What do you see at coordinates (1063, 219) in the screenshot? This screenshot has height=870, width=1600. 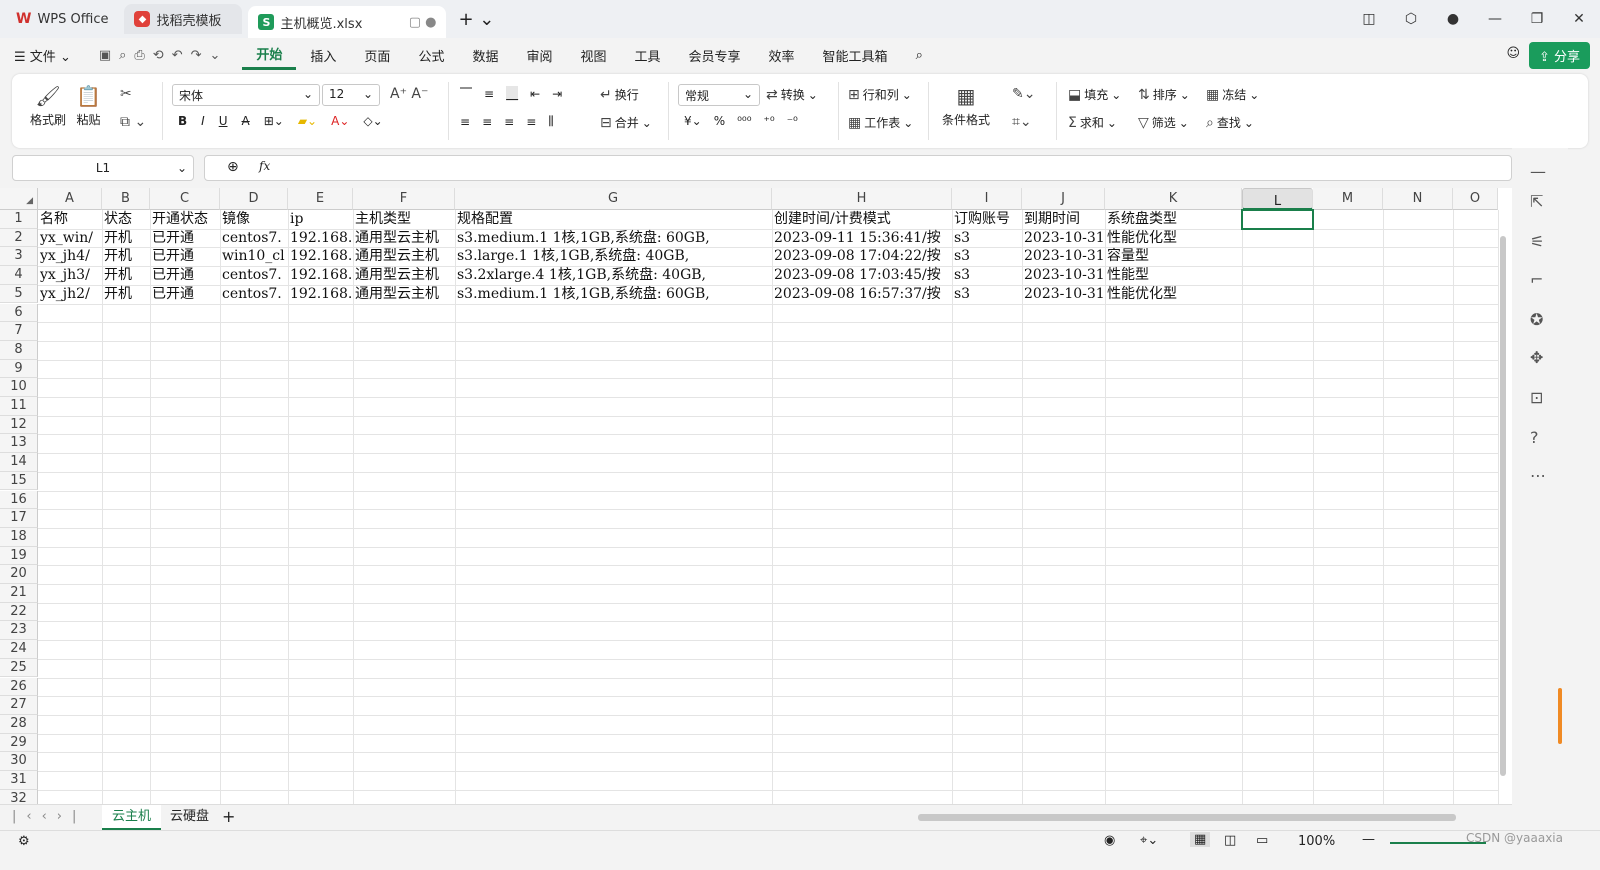 I see `cell-J1: 到期时间` at bounding box center [1063, 219].